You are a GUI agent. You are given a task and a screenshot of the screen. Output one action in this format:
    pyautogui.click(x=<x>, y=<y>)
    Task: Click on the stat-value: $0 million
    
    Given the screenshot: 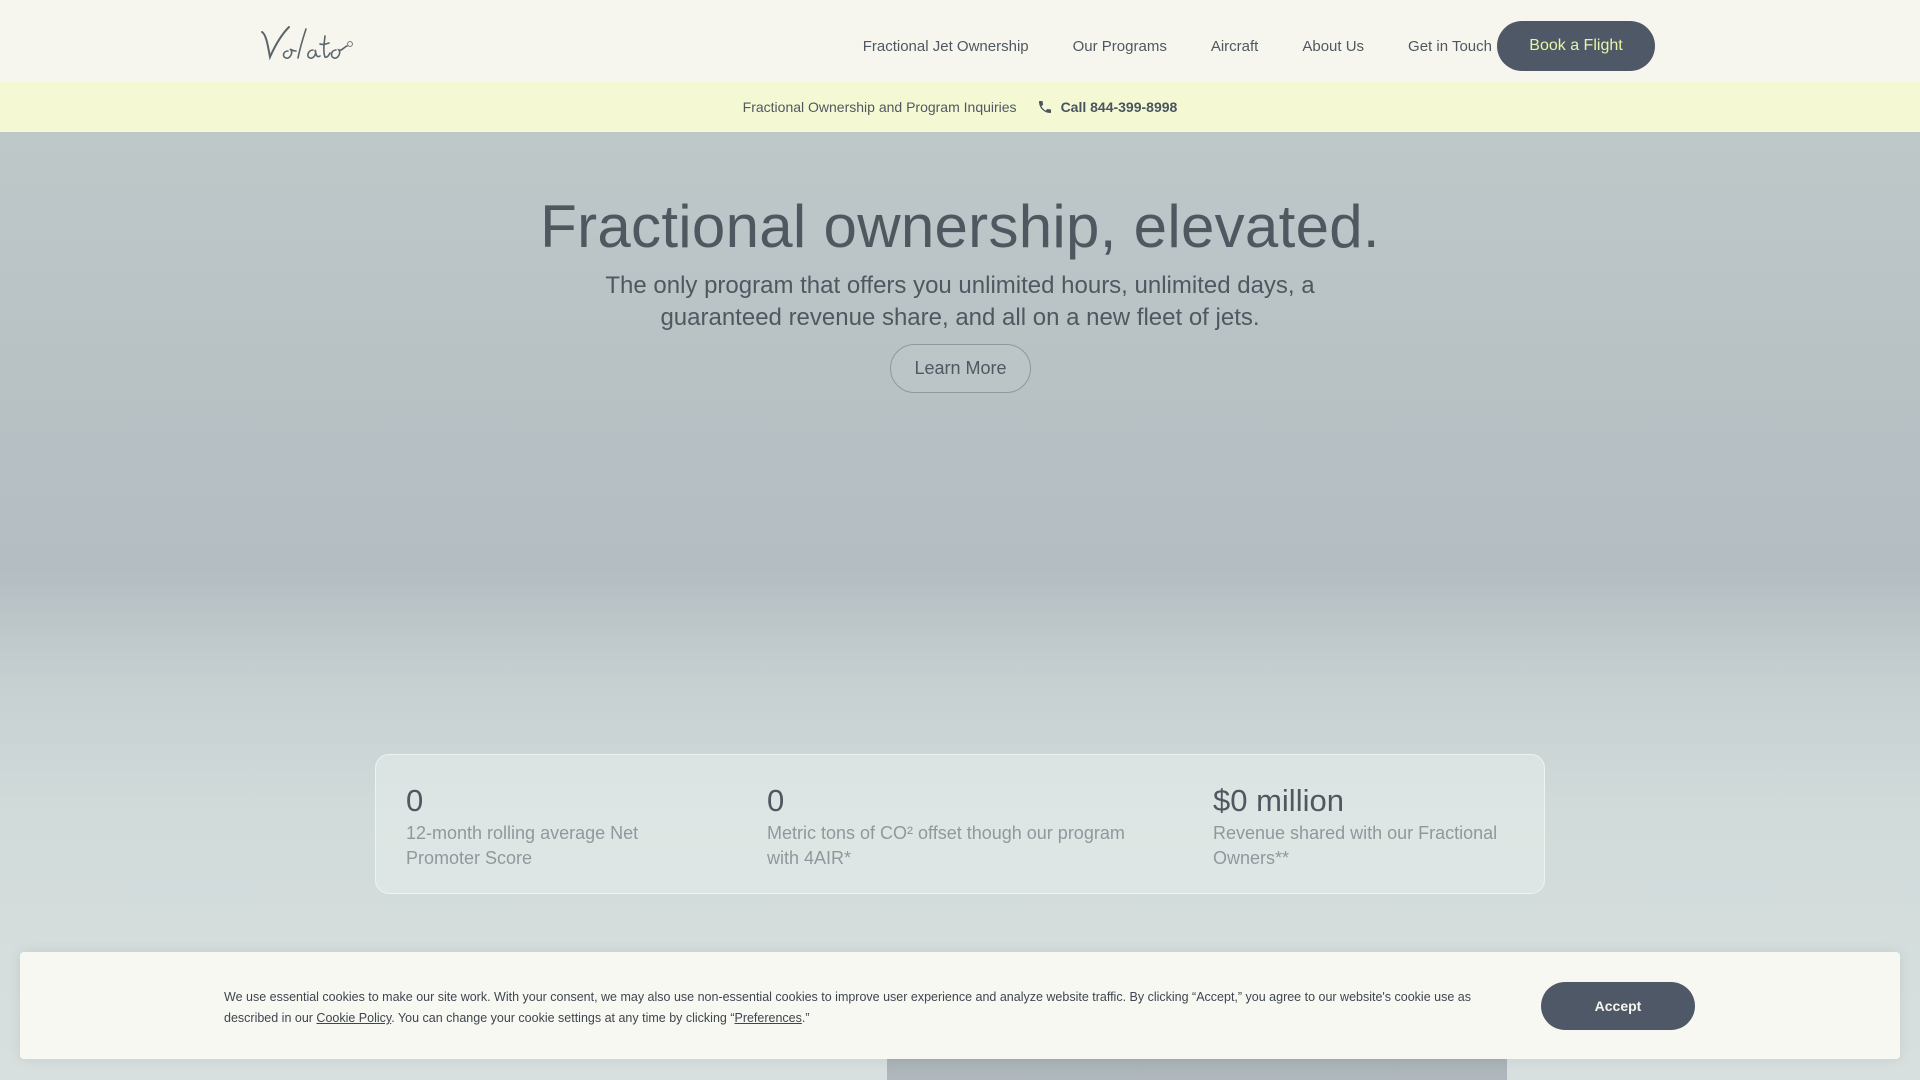 What is the action you would take?
    pyautogui.click(x=1278, y=800)
    